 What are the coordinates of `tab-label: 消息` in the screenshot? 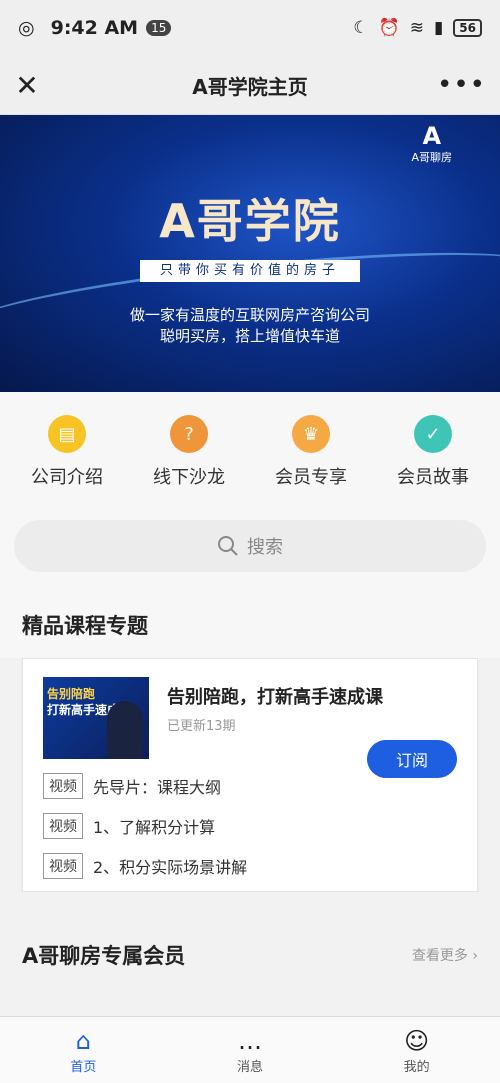 It's located at (249, 1067).